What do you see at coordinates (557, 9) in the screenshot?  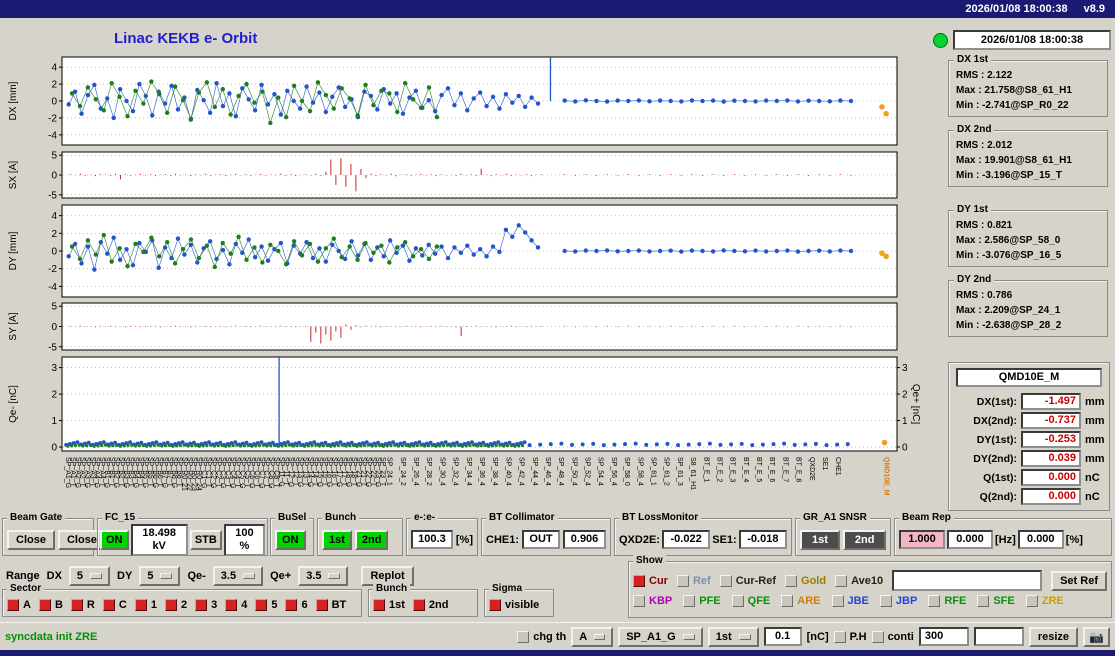 I see `window-titlebar: 2026/01/08 18:00:38 v8.9` at bounding box center [557, 9].